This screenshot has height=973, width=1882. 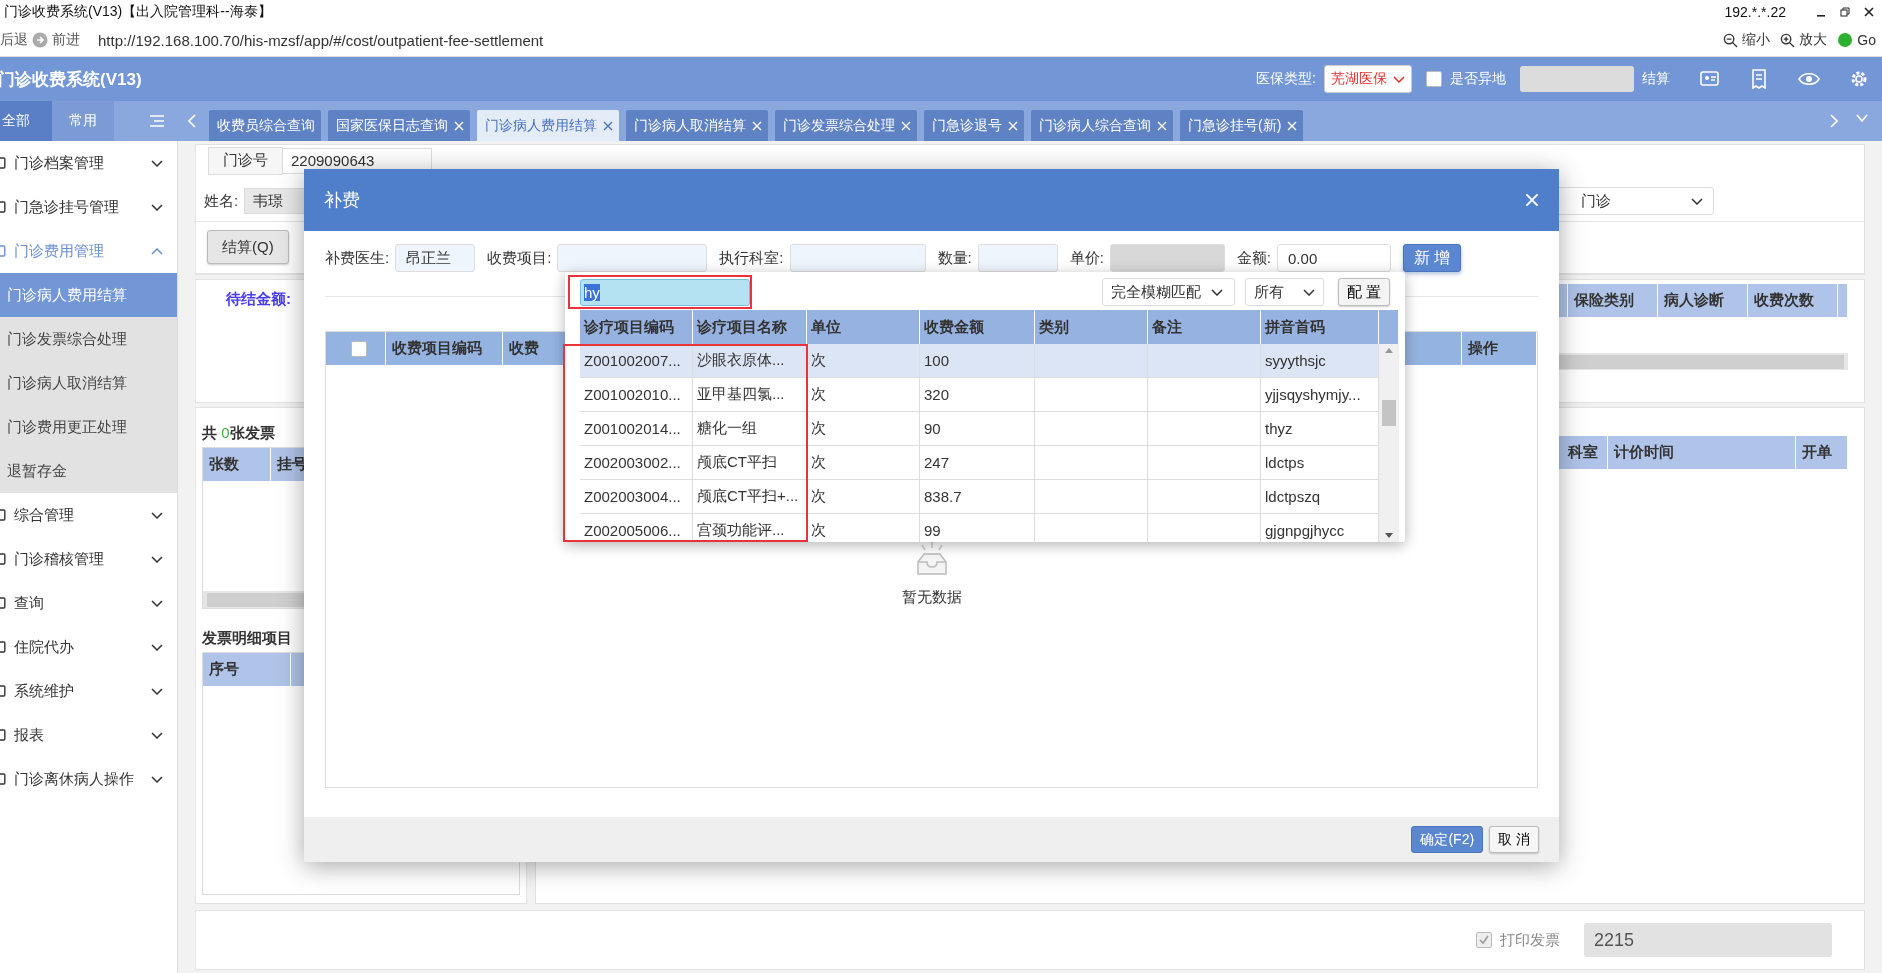 I want to click on table-cell: 247, so click(x=937, y=462).